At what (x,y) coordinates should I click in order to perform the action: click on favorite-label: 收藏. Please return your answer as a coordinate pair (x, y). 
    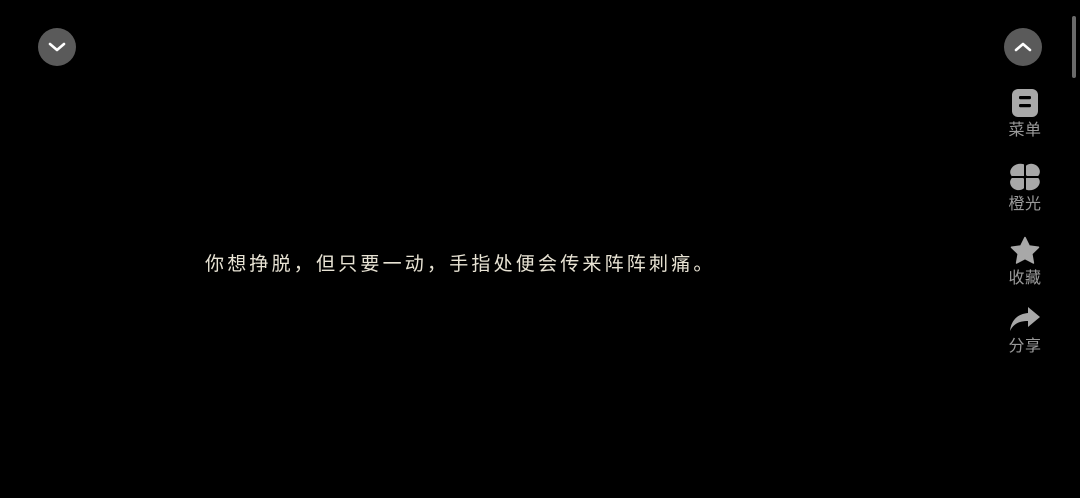
    Looking at the image, I should click on (1025, 277).